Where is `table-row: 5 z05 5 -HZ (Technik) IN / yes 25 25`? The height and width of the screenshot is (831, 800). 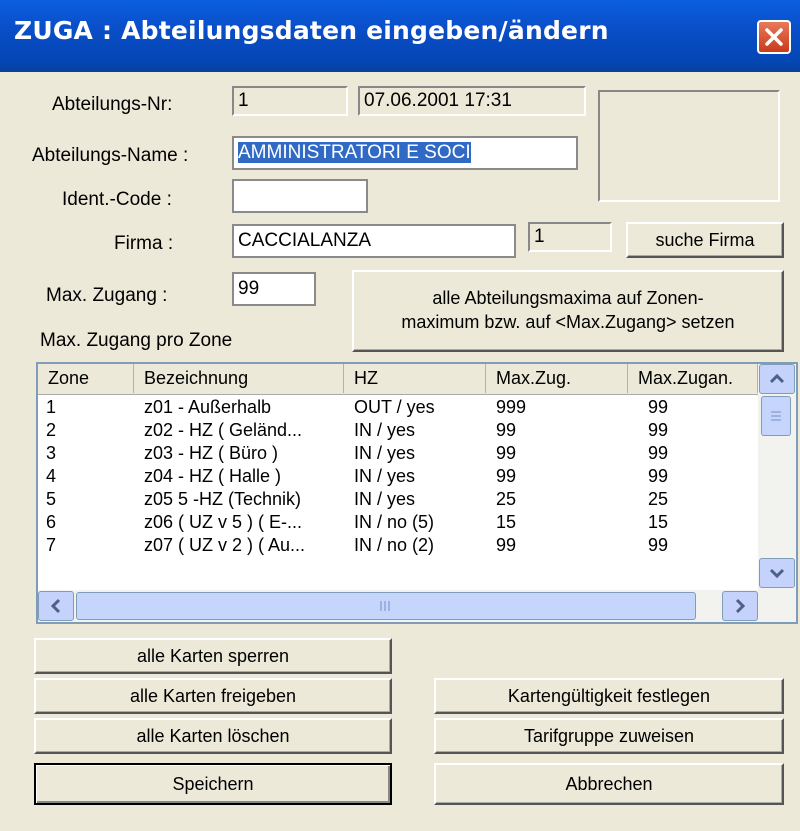 table-row: 5 z05 5 -HZ (Technik) IN / yes 25 25 is located at coordinates (398, 499).